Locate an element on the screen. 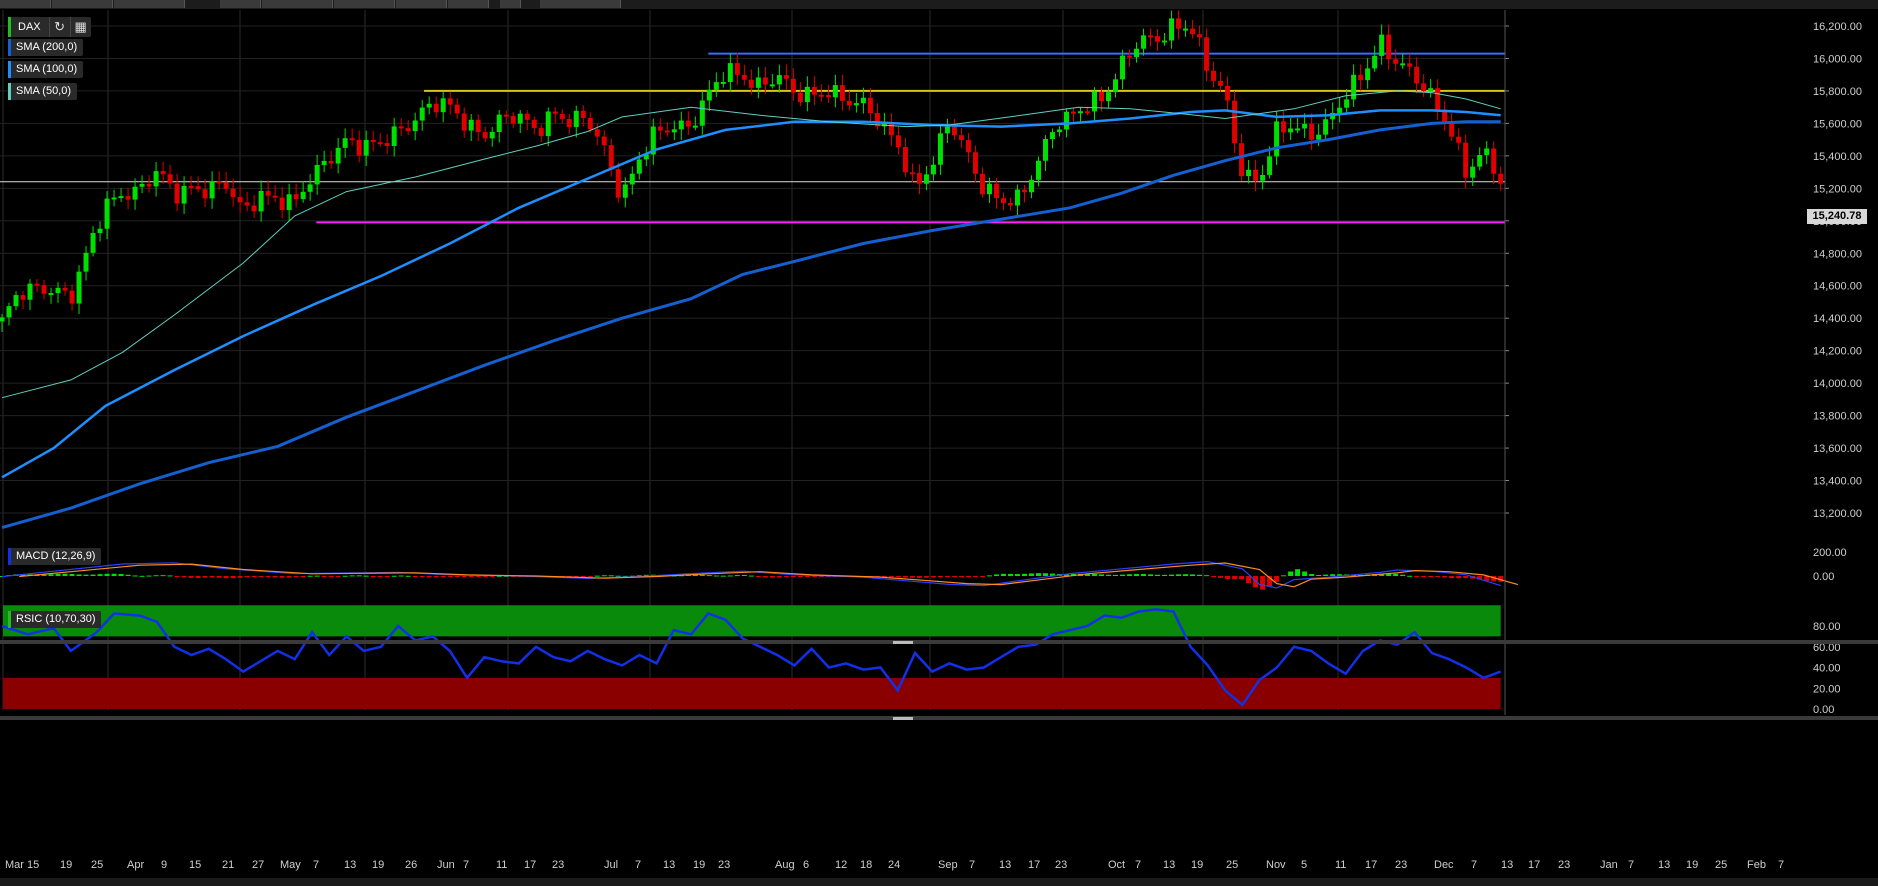  date-tick-label: Jan is located at coordinates (1609, 865).